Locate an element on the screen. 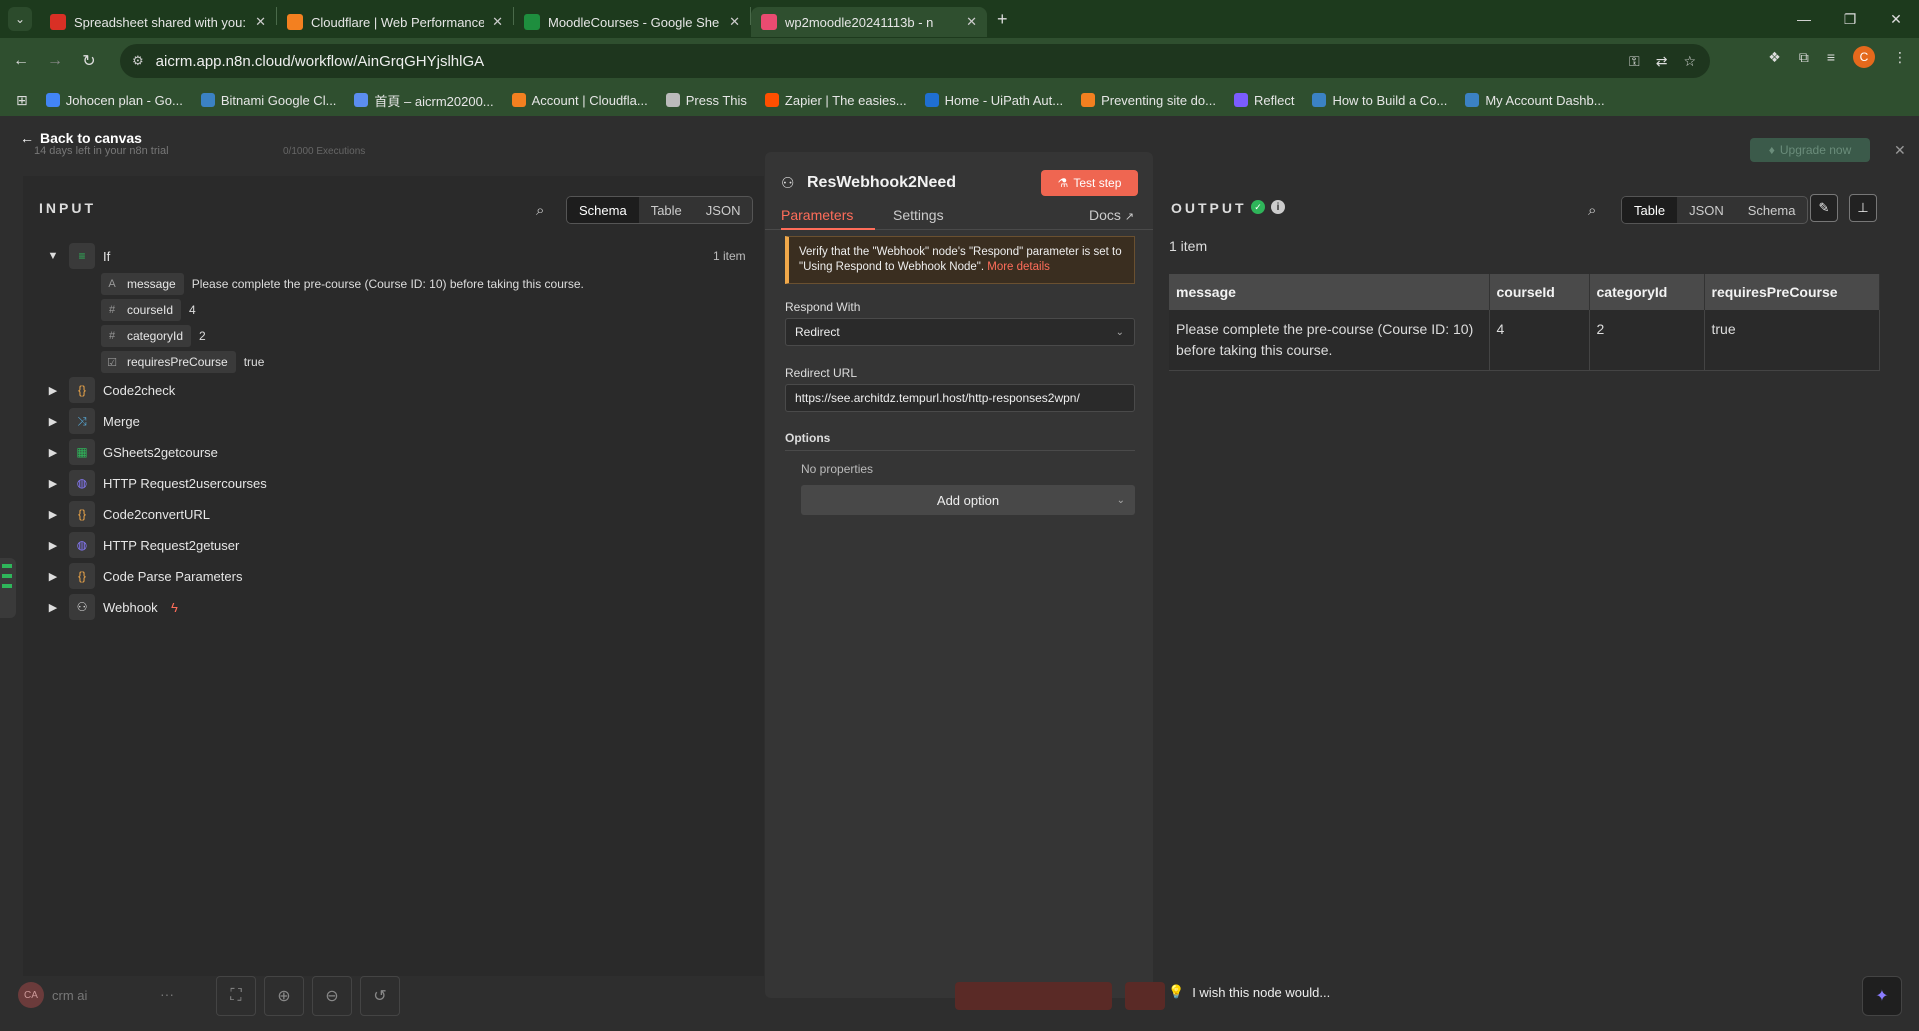 This screenshot has width=1919, height=1031. schema-field-requiresPreCourse: ☑ requiresPreCourse true is located at coordinates (182, 362).